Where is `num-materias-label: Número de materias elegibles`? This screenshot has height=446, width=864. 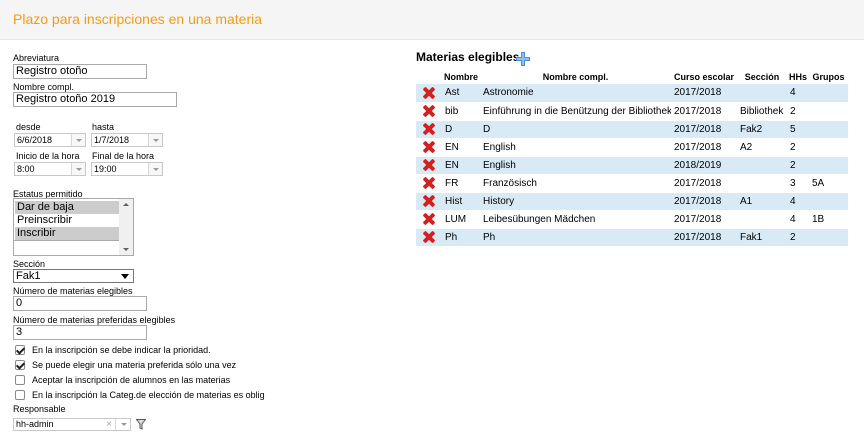 num-materias-label: Número de materias elegibles is located at coordinates (73, 291).